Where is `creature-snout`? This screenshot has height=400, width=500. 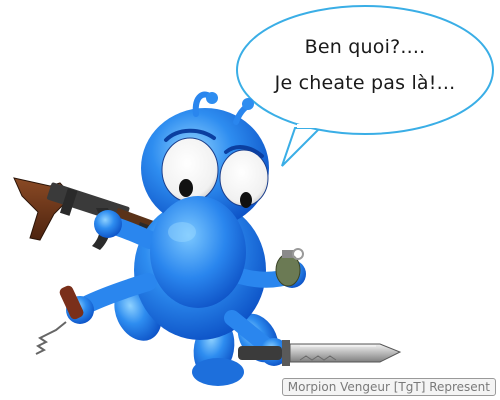 creature-snout is located at coordinates (198, 252).